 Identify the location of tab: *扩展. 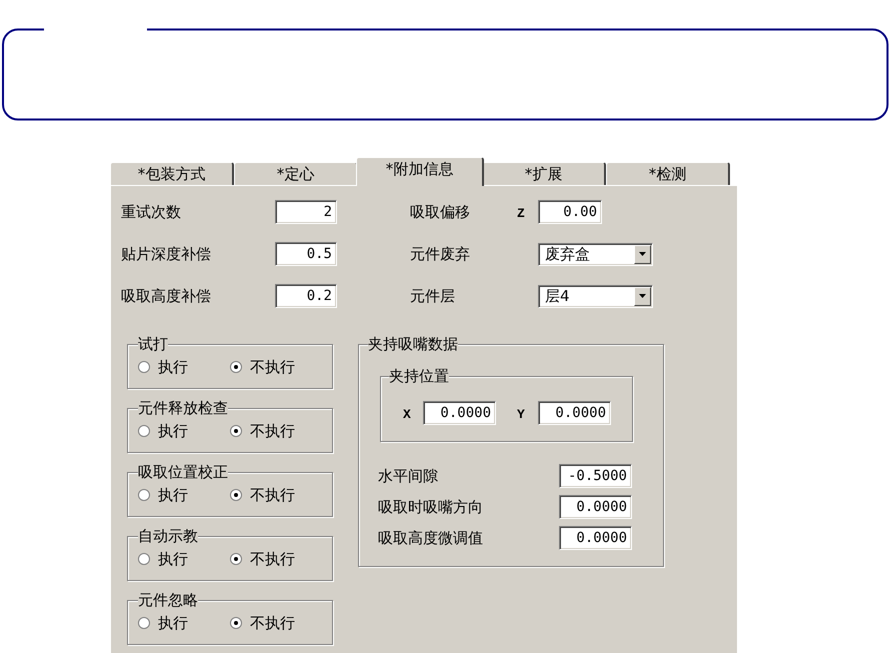
(544, 173).